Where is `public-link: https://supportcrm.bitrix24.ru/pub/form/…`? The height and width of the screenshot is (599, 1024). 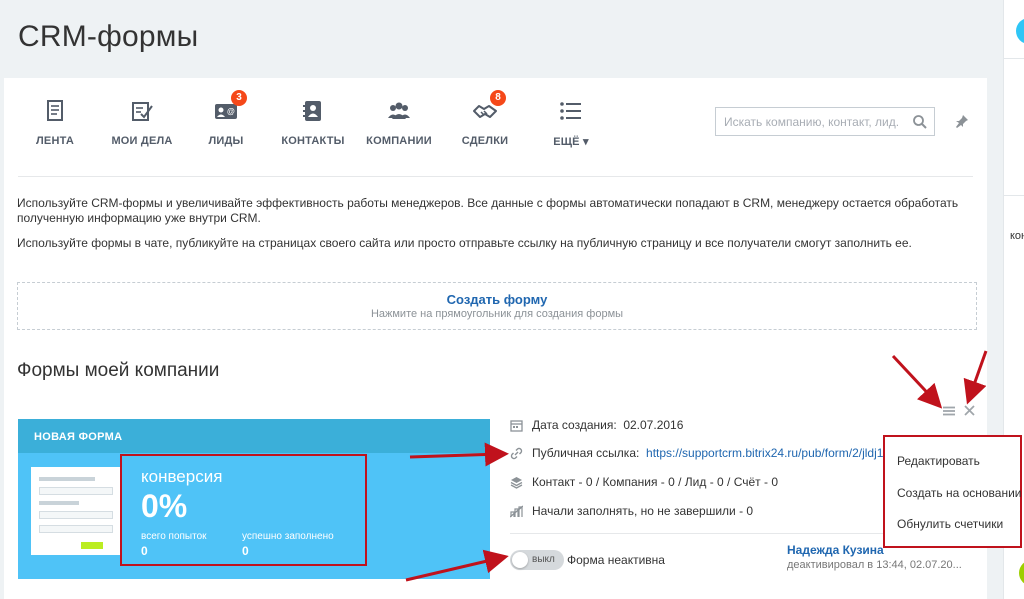
public-link: https://supportcrm.bitrix24.ru/pub/form/… is located at coordinates (768, 453).